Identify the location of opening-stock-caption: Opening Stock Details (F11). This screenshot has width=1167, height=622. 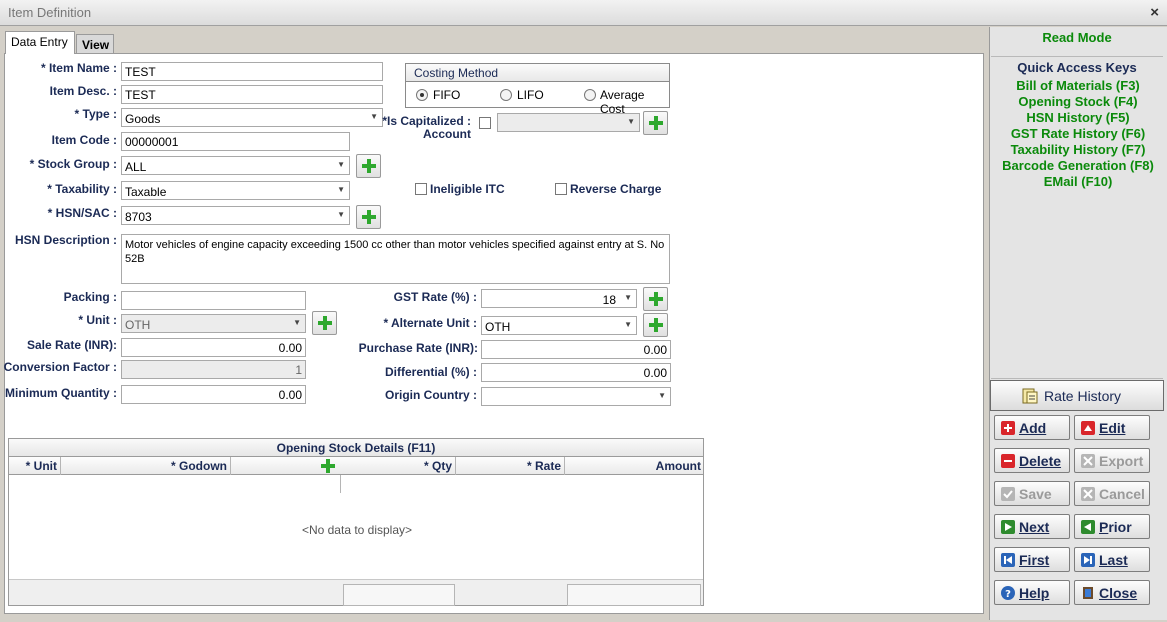
(356, 448).